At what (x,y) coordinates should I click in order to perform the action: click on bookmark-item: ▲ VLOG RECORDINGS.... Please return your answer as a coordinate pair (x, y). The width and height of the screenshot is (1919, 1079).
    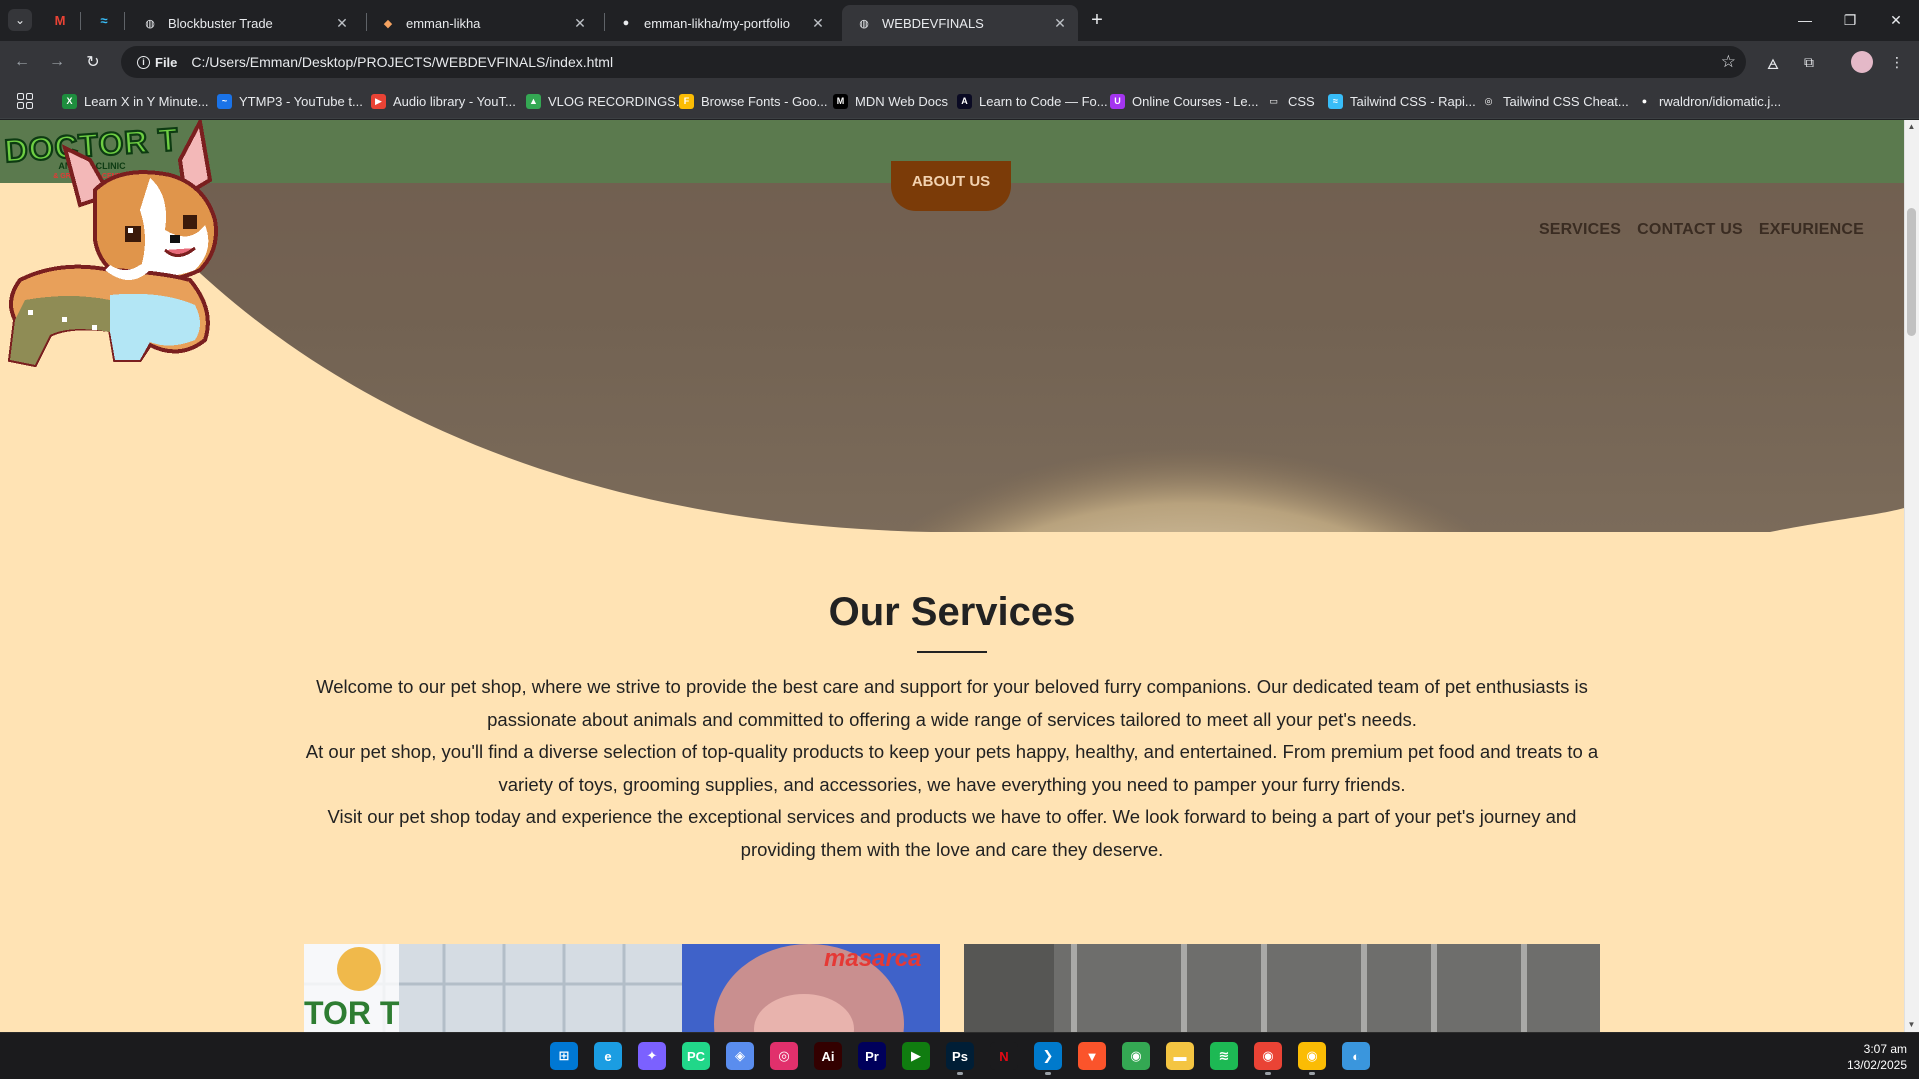
    Looking at the image, I should click on (606, 101).